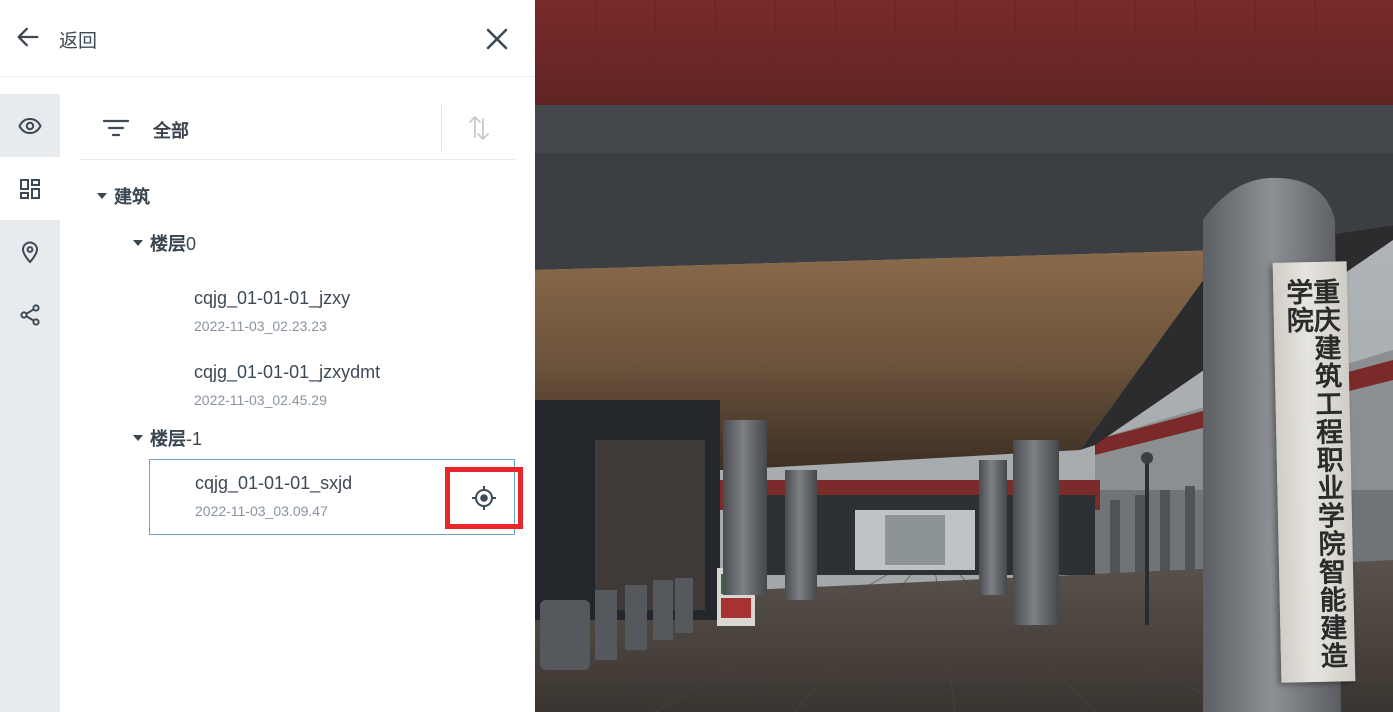 The width and height of the screenshot is (1393, 712). I want to click on sign-text: 重庆建筑工程职业学院智能建造学院, so click(1314, 473).